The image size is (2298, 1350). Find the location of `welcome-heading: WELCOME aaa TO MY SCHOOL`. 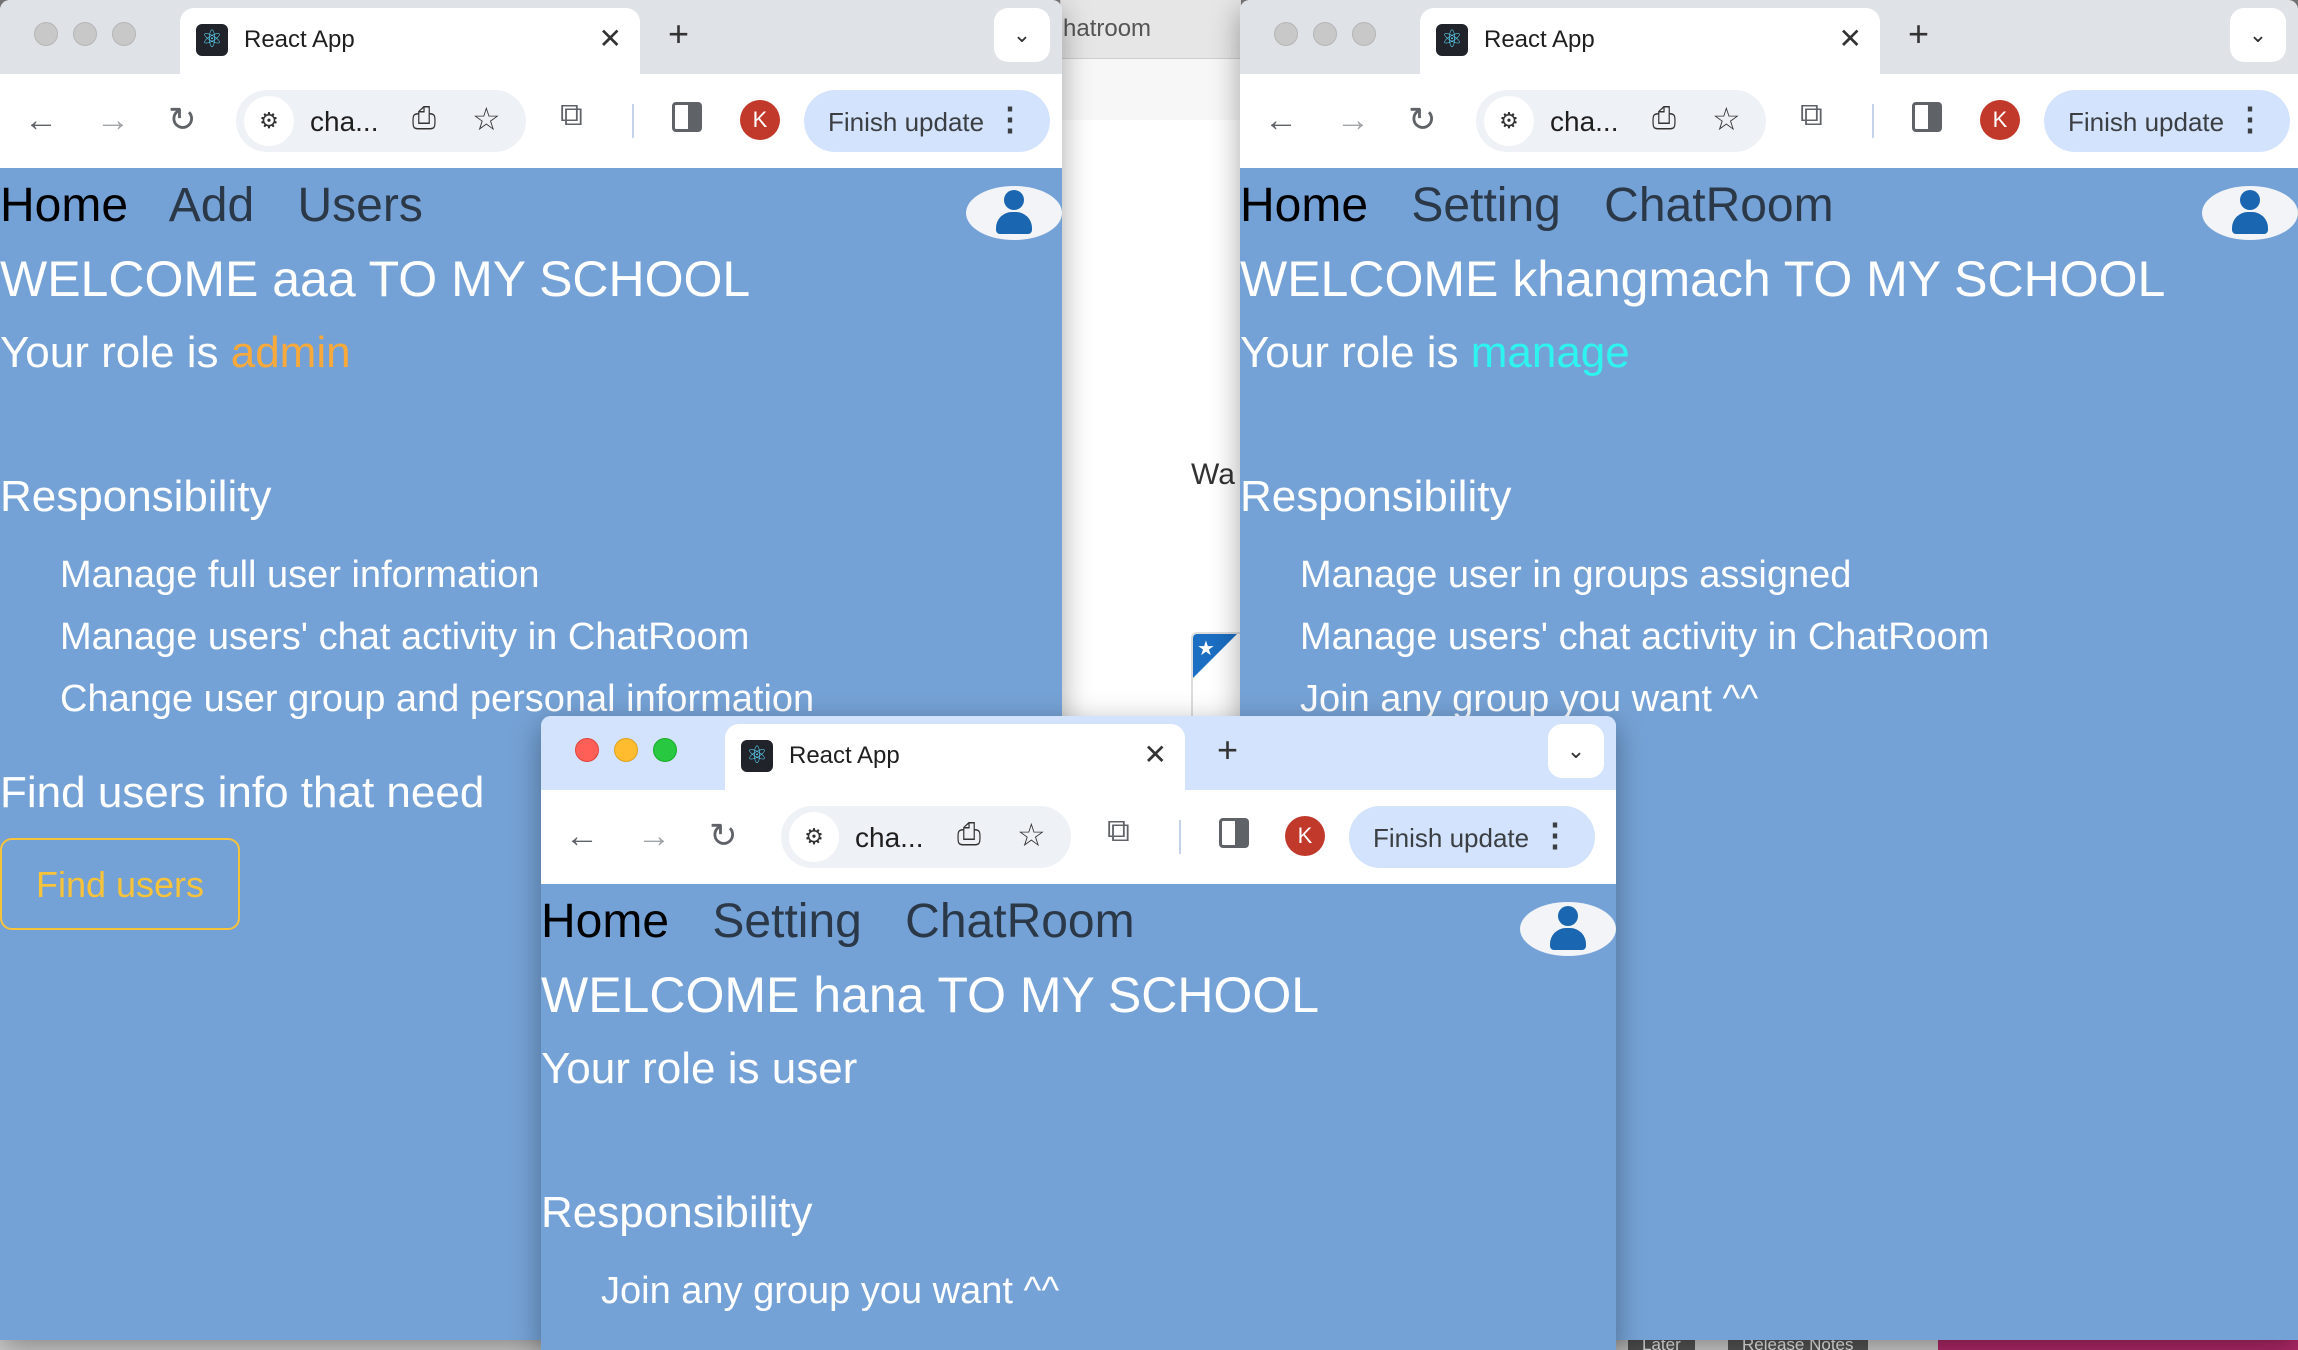

welcome-heading: WELCOME aaa TO MY SCHOOL is located at coordinates (375, 279).